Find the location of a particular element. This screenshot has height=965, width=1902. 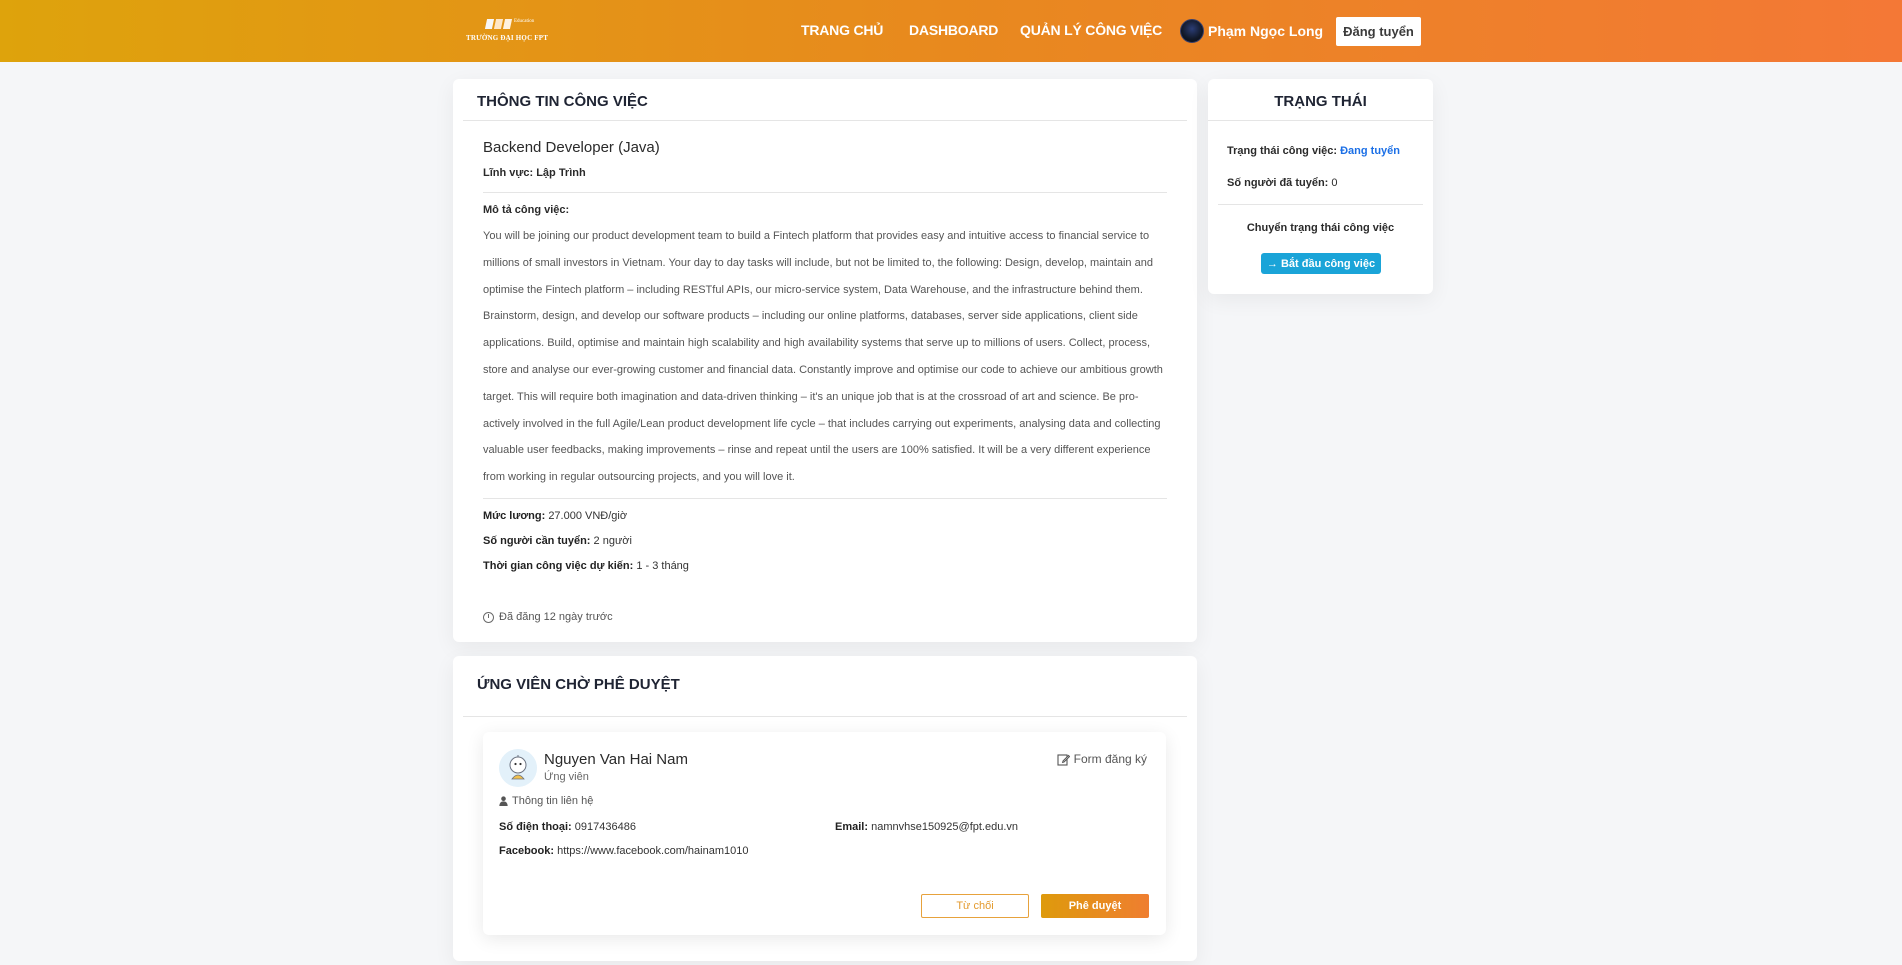

duration-label: Thời gian công việc dự kiến: is located at coordinates (558, 566).